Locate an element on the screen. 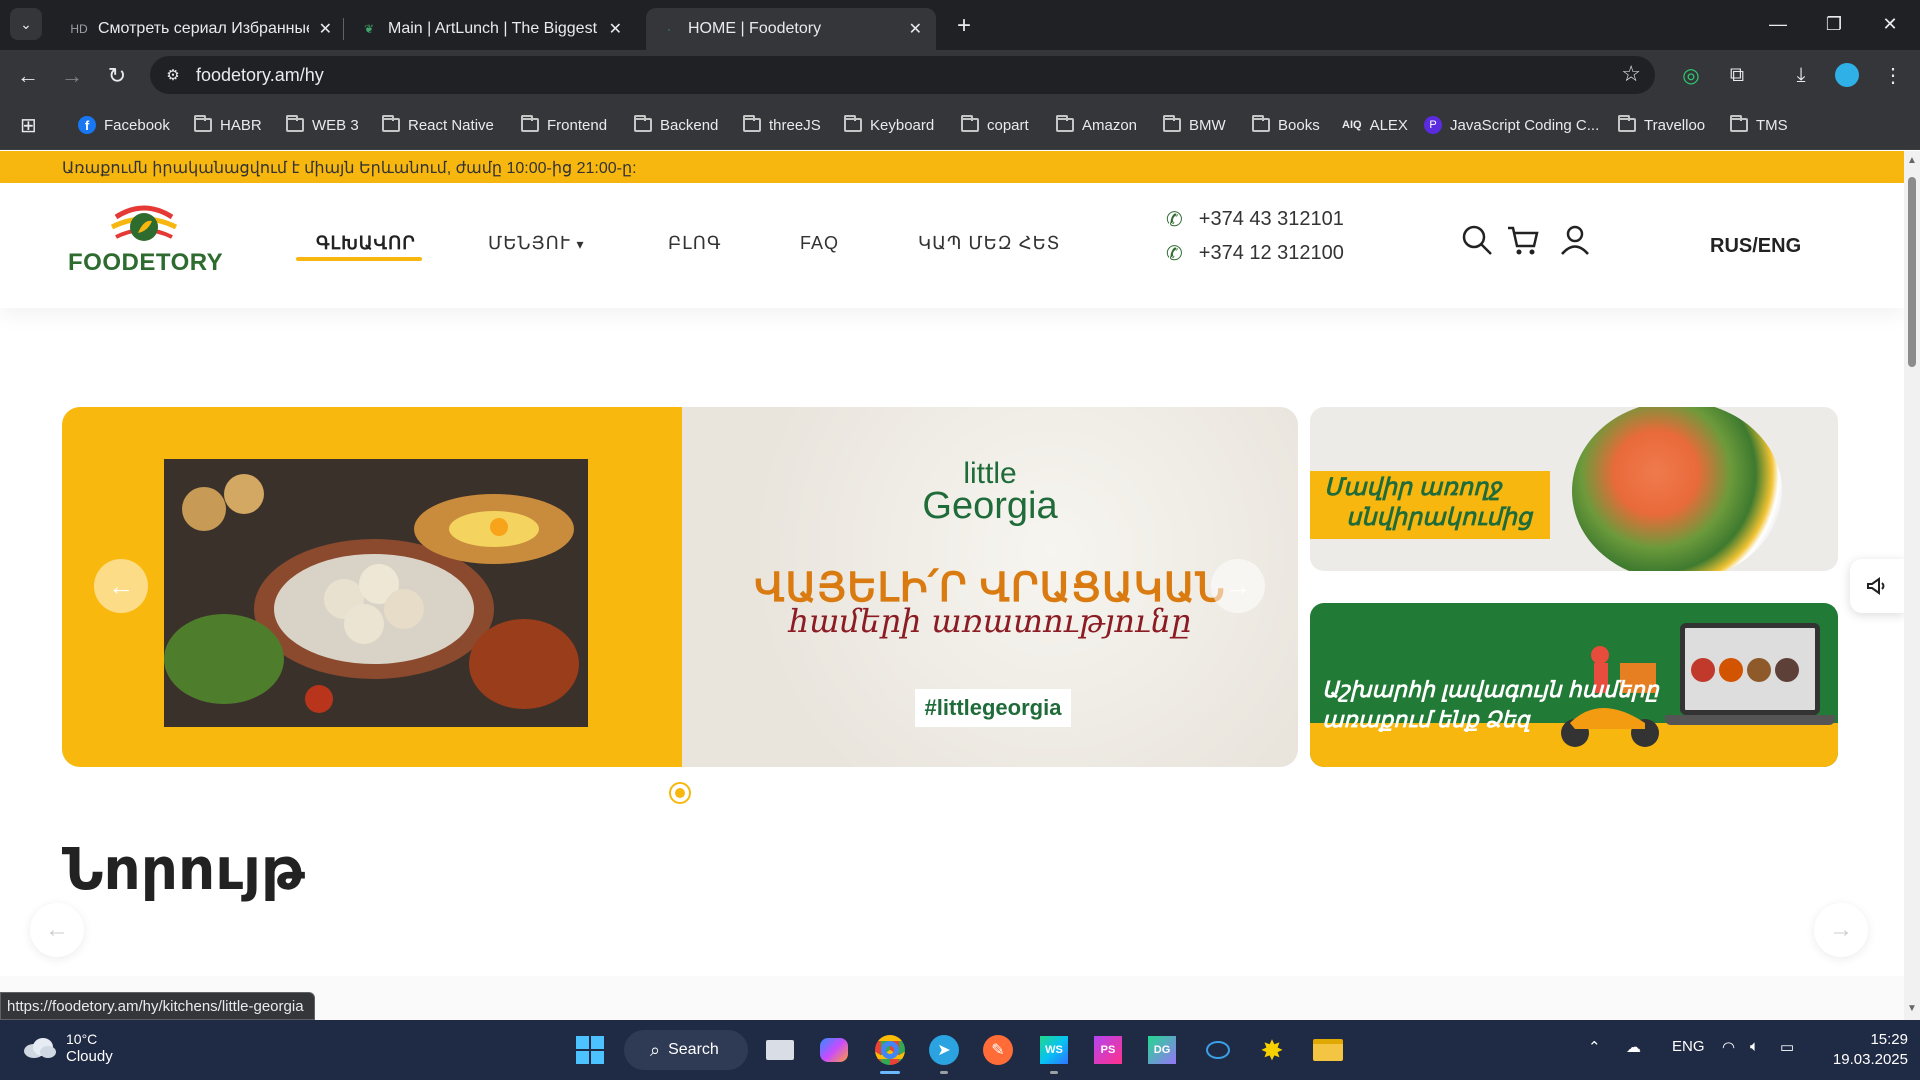 The image size is (1920, 1080). extension-icon: ◎ is located at coordinates (1691, 75).